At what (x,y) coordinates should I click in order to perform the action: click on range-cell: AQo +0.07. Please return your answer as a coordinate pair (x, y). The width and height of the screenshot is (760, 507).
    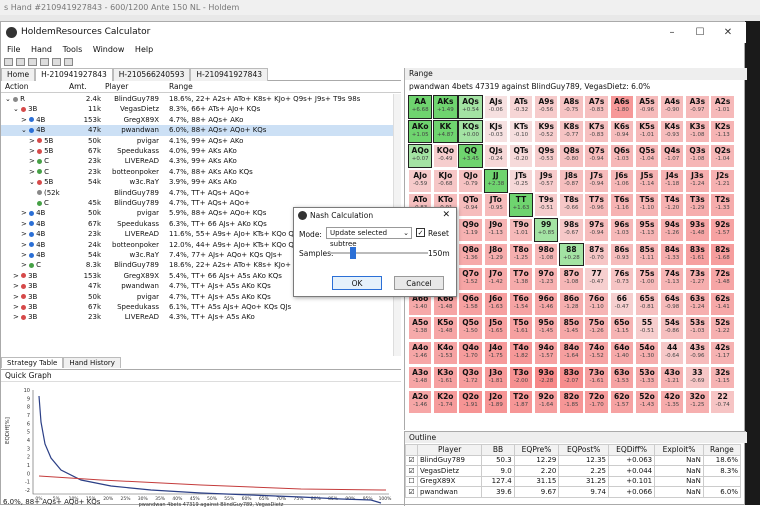
    Looking at the image, I should click on (420, 156).